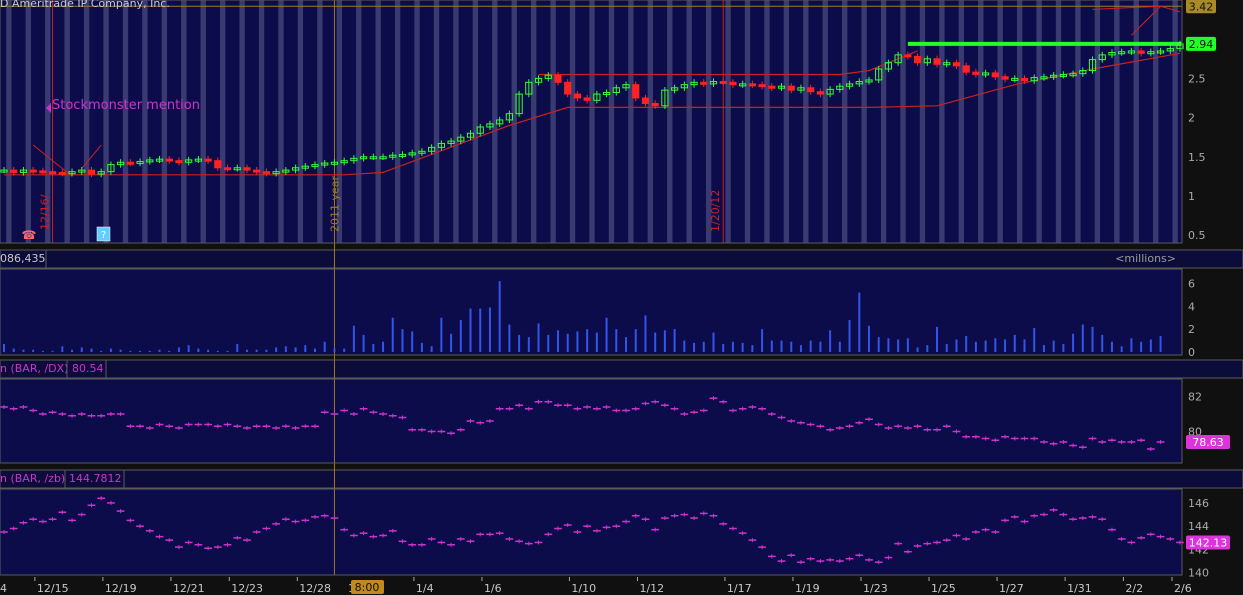 This screenshot has height=595, width=1243. I want to click on pane-background, so click(591, 532).